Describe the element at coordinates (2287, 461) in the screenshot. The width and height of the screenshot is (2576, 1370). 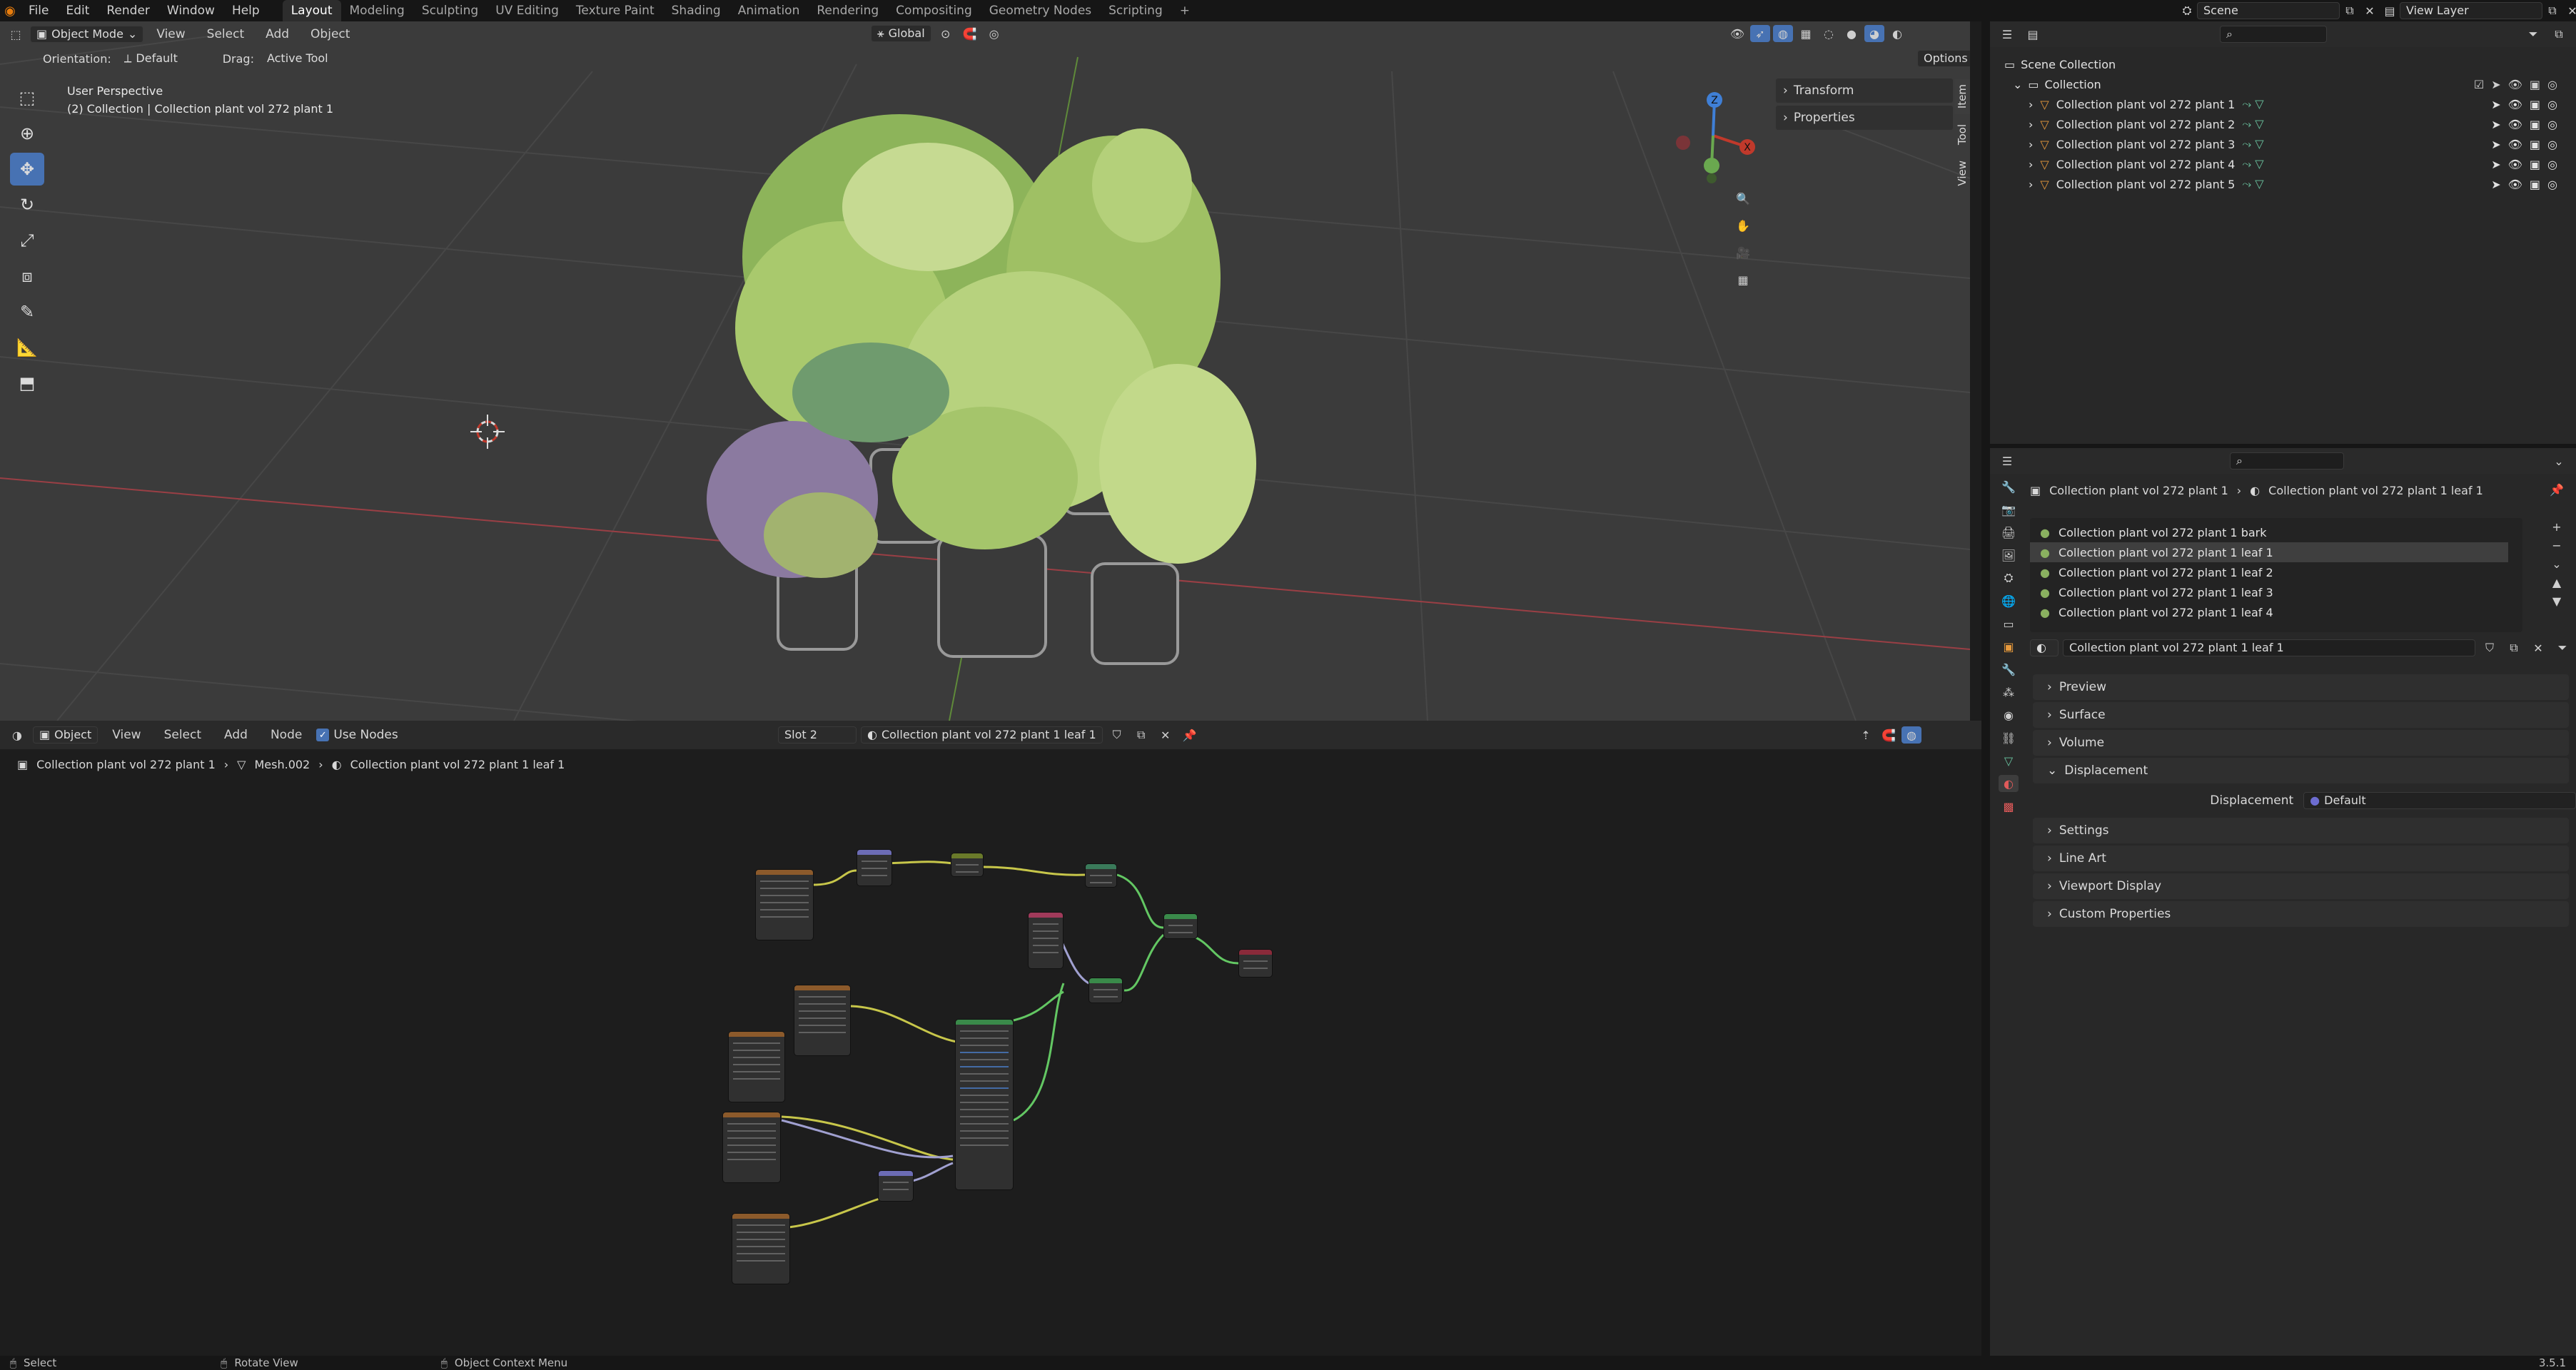
I see `properties-search-input: ⌕` at that location.